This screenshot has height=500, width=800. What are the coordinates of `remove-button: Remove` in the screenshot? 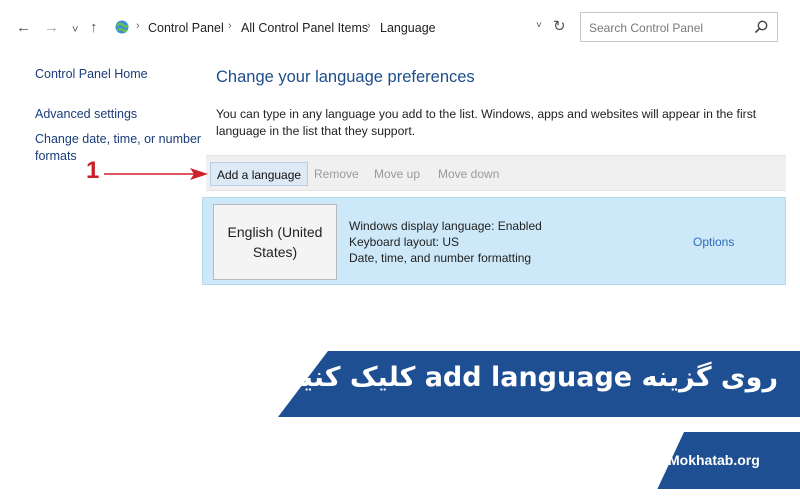 It's located at (336, 174).